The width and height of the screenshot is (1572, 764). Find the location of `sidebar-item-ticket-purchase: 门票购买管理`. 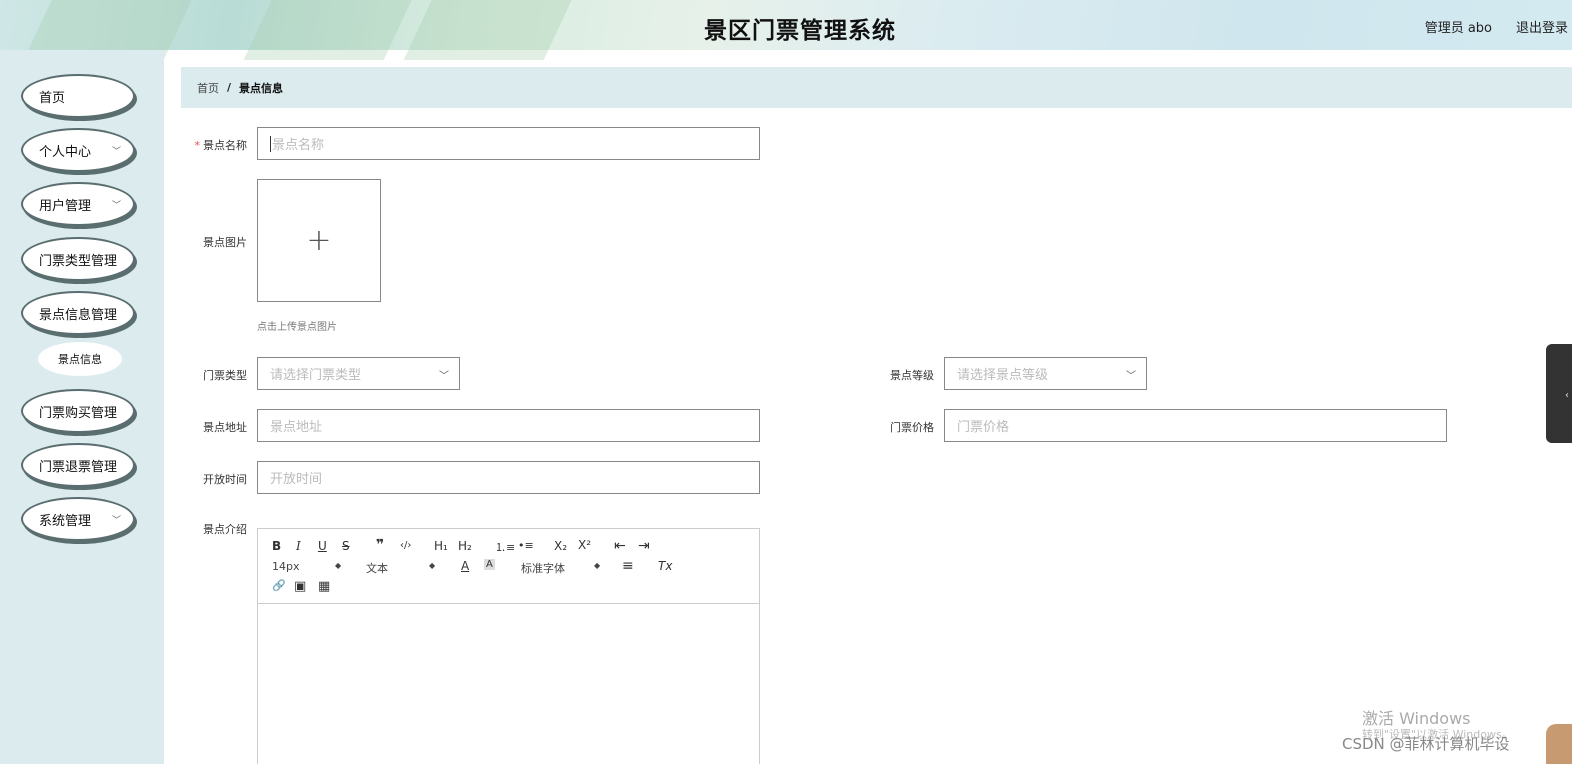

sidebar-item-ticket-purchase: 门票购买管理 is located at coordinates (78, 411).